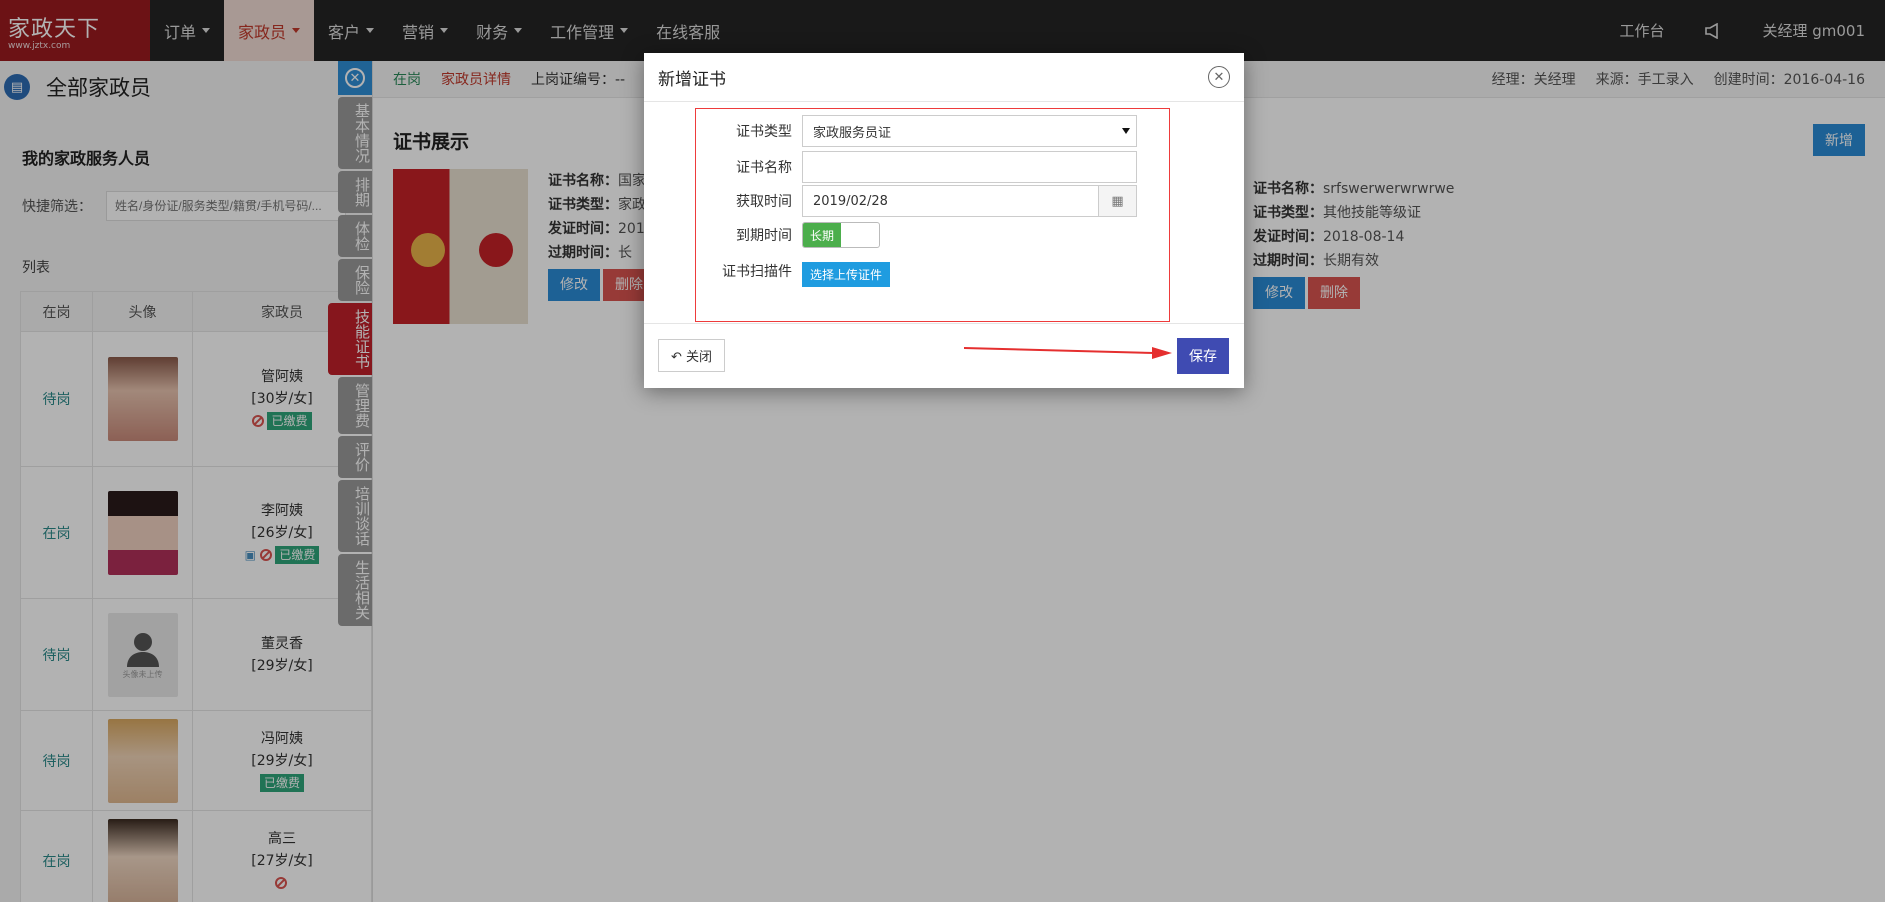  What do you see at coordinates (1126, 131) in the screenshot?
I see `chevron-down-icon` at bounding box center [1126, 131].